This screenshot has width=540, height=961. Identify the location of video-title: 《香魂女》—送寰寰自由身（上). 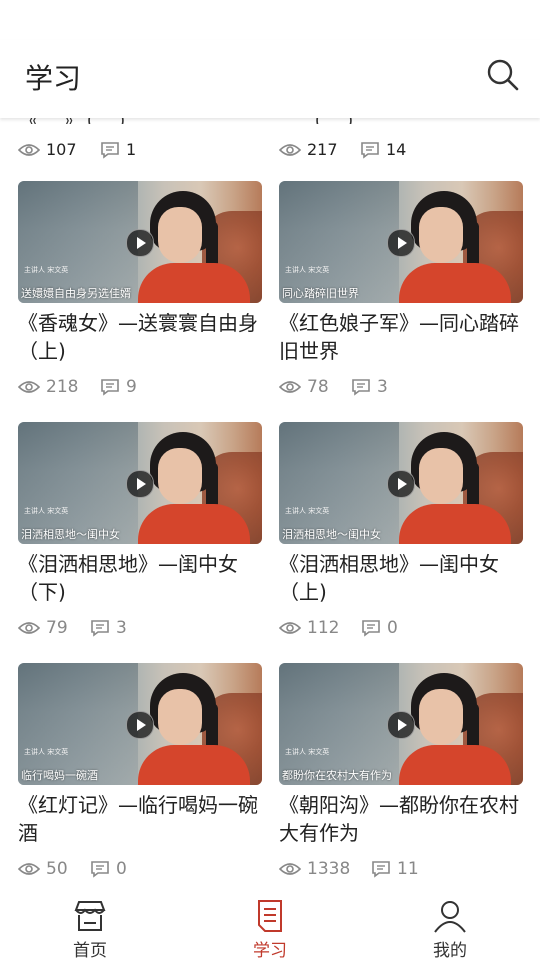
(140, 337).